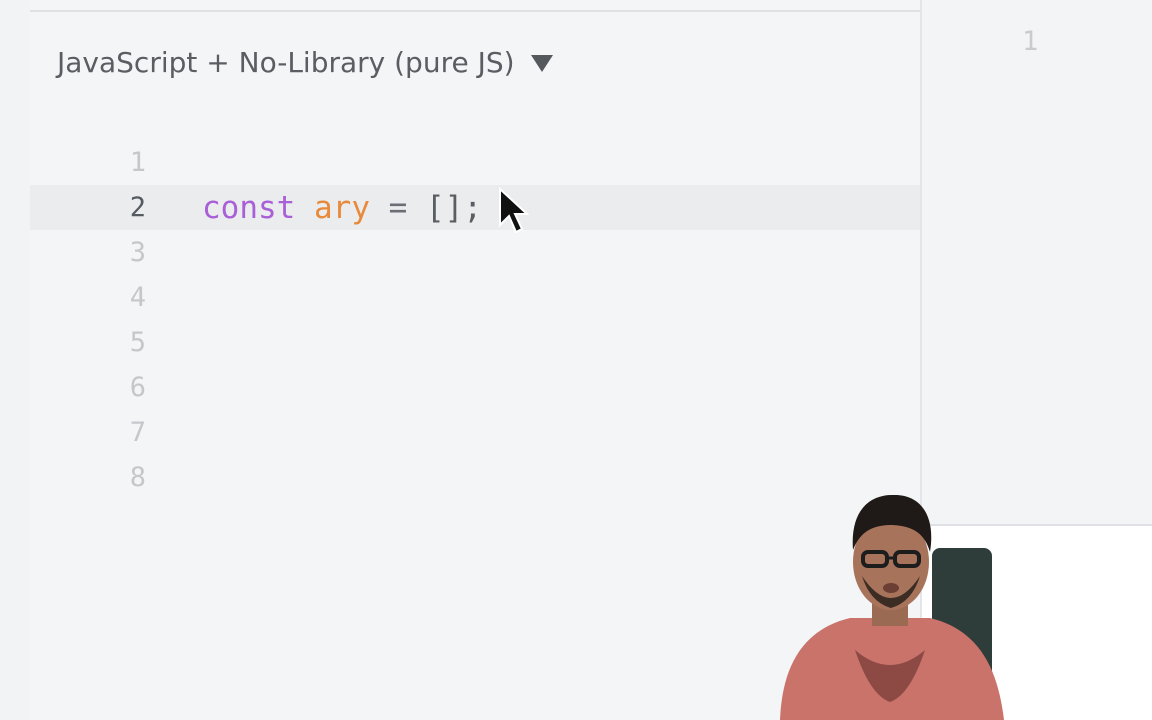 The width and height of the screenshot is (1152, 720). Describe the element at coordinates (137, 477) in the screenshot. I see `line-number: 8` at that location.